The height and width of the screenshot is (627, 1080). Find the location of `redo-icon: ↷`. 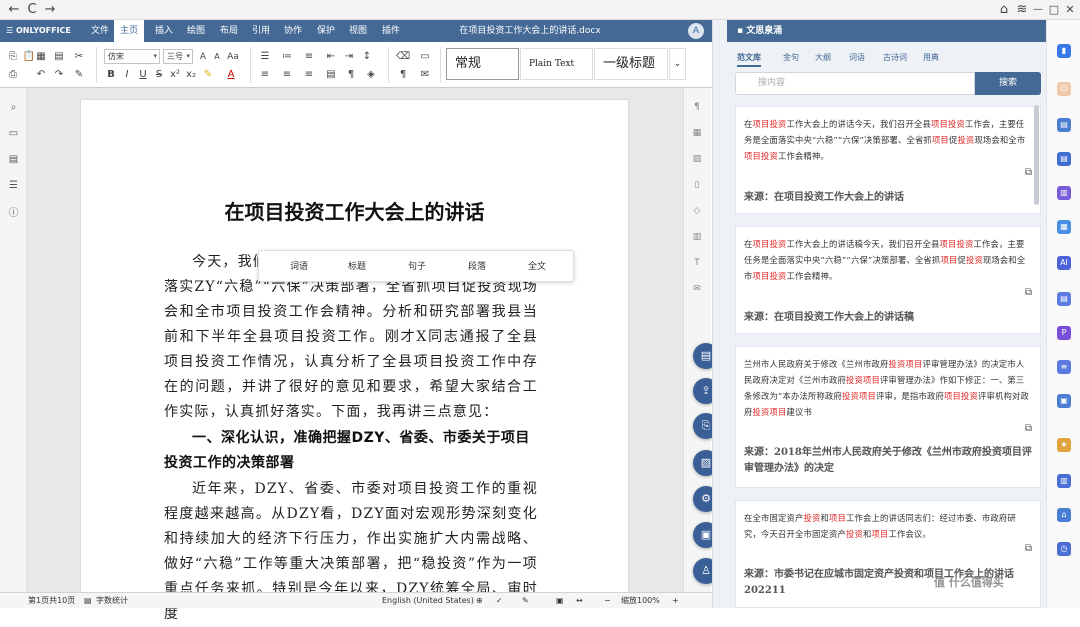

redo-icon: ↷ is located at coordinates (59, 75).